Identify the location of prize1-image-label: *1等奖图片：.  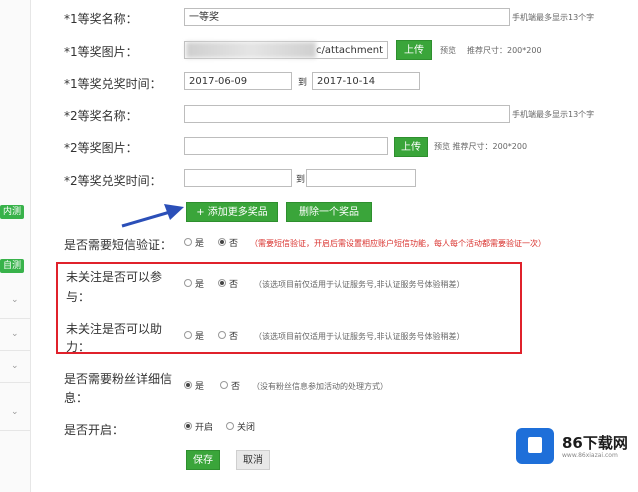
(101, 52).